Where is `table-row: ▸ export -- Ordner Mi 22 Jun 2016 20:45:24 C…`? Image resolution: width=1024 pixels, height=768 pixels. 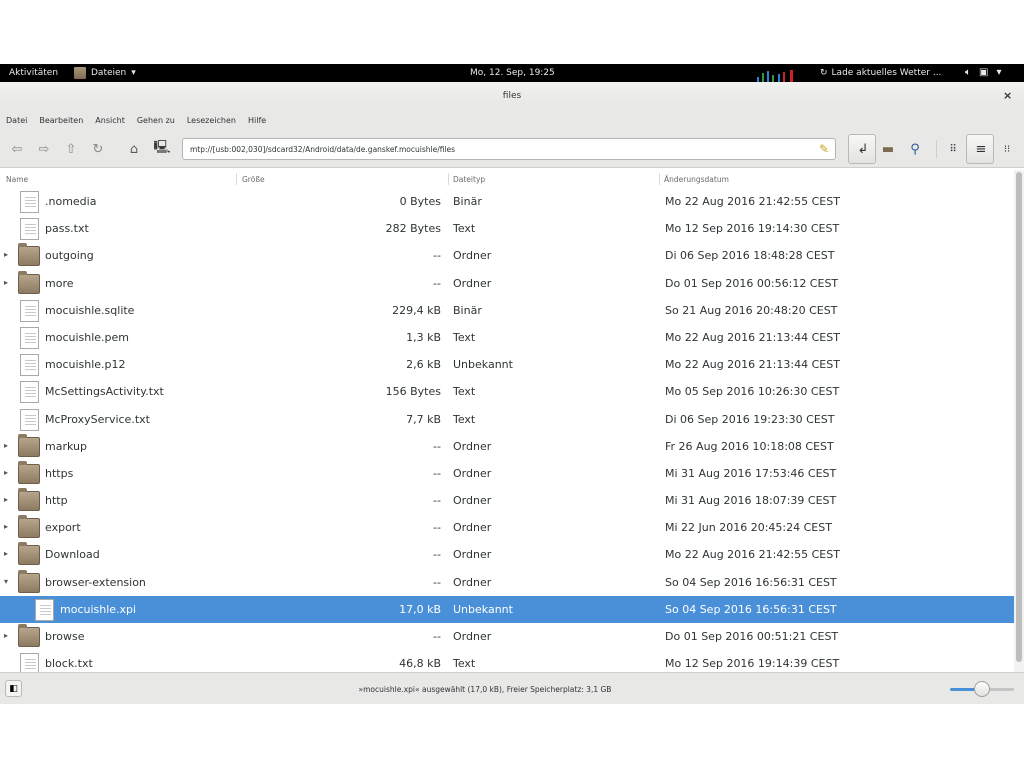 table-row: ▸ export -- Ordner Mi 22 Jun 2016 20:45:24 C… is located at coordinates (507, 527).